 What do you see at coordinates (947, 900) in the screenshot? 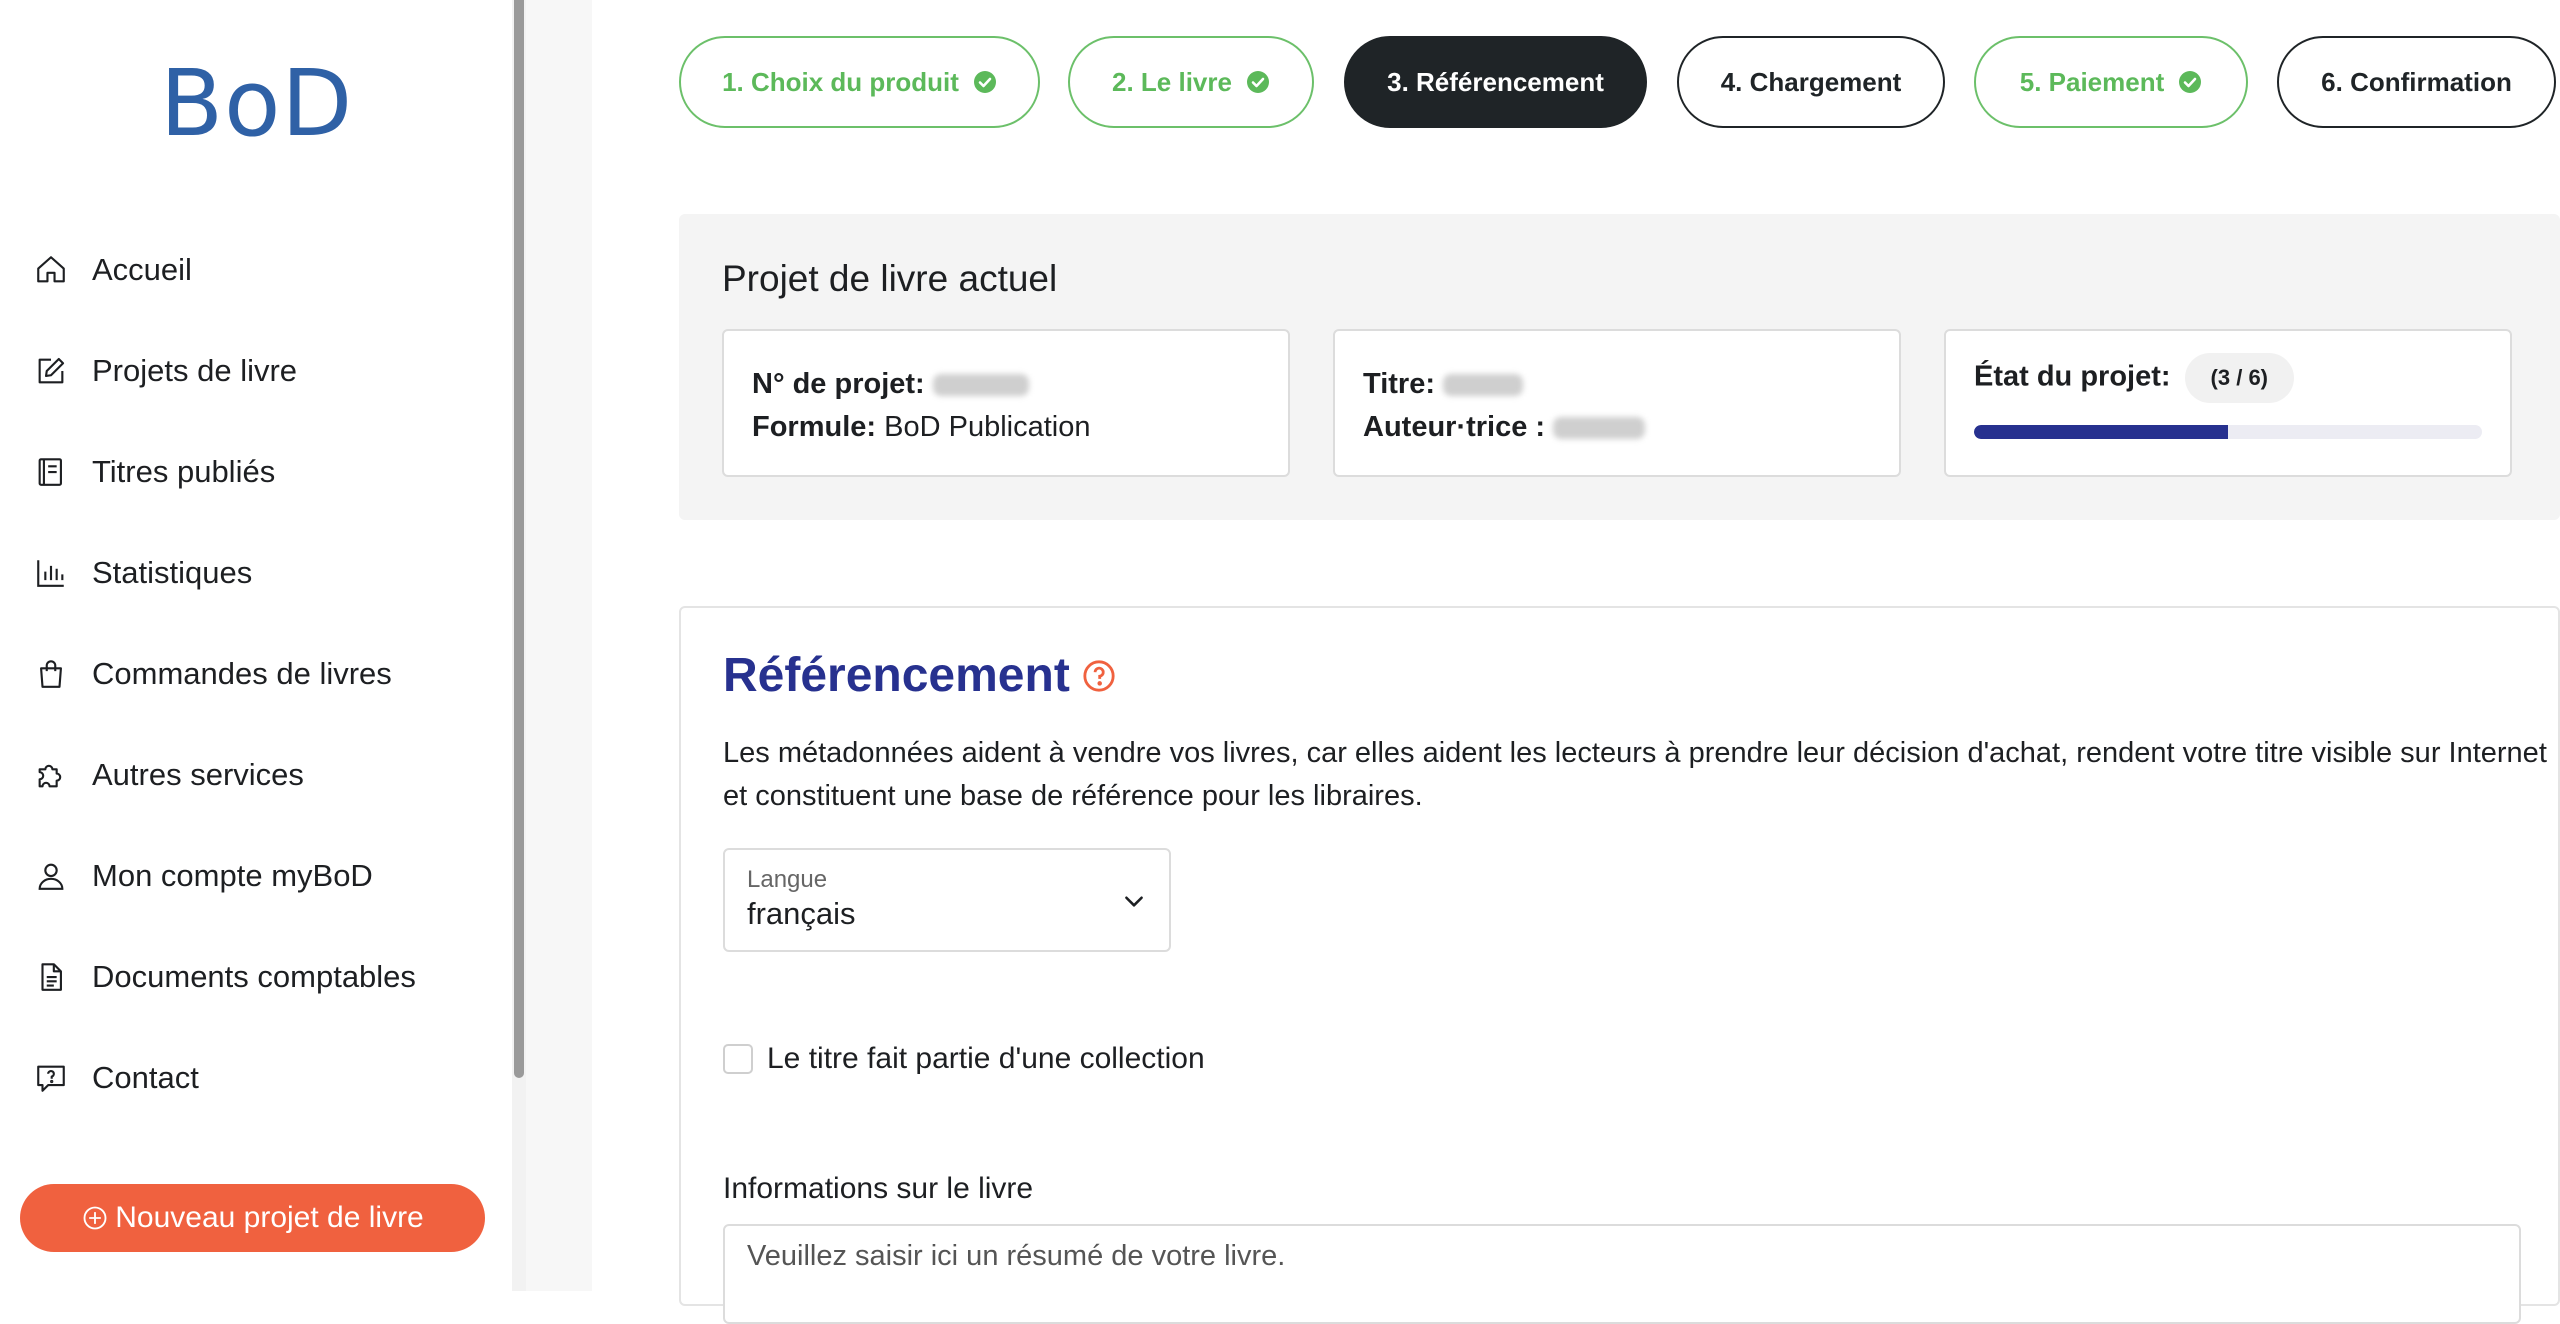
I see `language-select: Langue français` at bounding box center [947, 900].